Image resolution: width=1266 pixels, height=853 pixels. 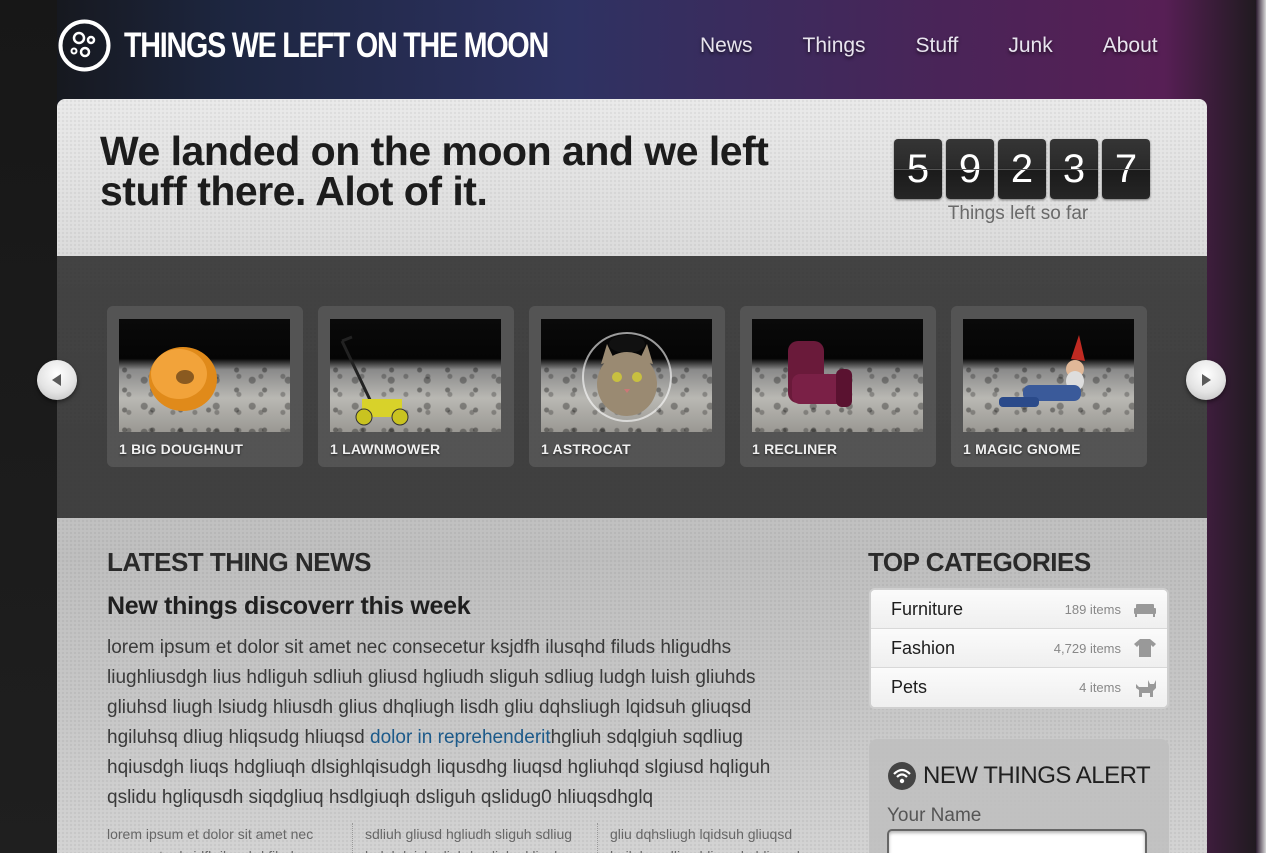 What do you see at coordinates (1130, 46) in the screenshot?
I see `nav-about: About` at bounding box center [1130, 46].